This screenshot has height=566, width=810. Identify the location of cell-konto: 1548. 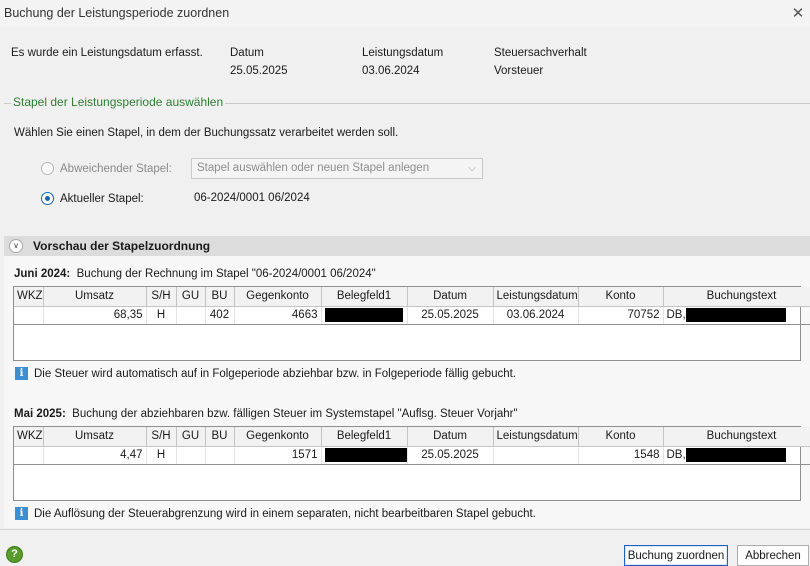
(621, 455).